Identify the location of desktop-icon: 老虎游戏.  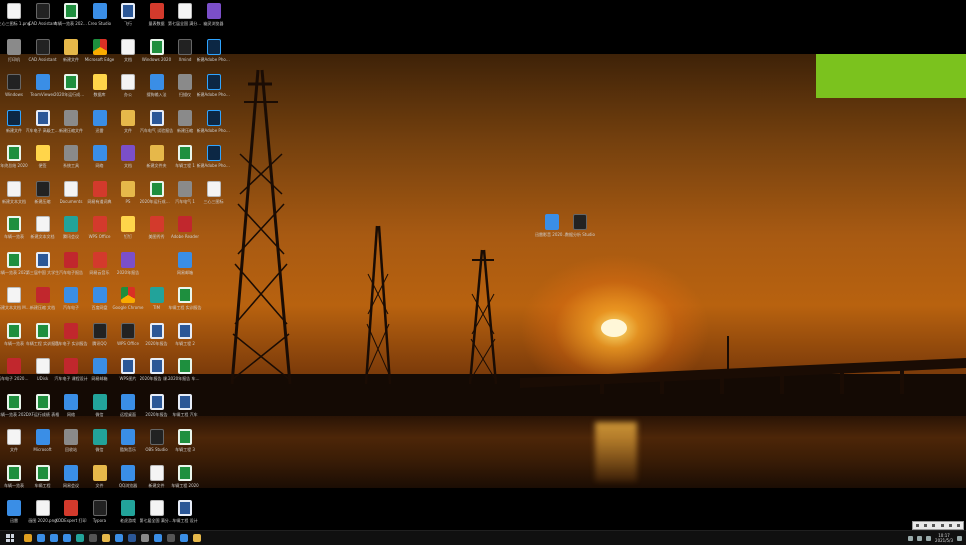
(128, 511).